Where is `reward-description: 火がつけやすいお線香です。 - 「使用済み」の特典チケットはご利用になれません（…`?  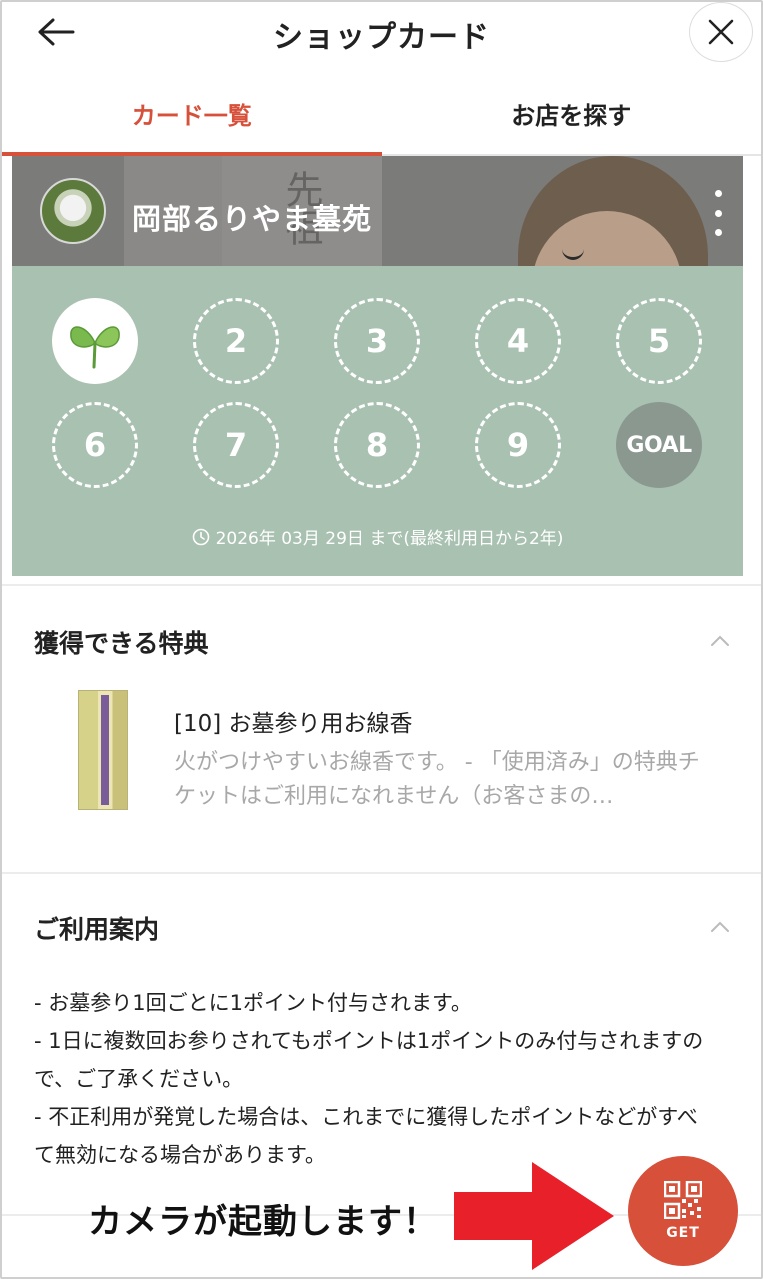 reward-description: 火がつけやすいお線香です。 - 「使用済み」の特典チケットはご利用になれません（… is located at coordinates (437, 779).